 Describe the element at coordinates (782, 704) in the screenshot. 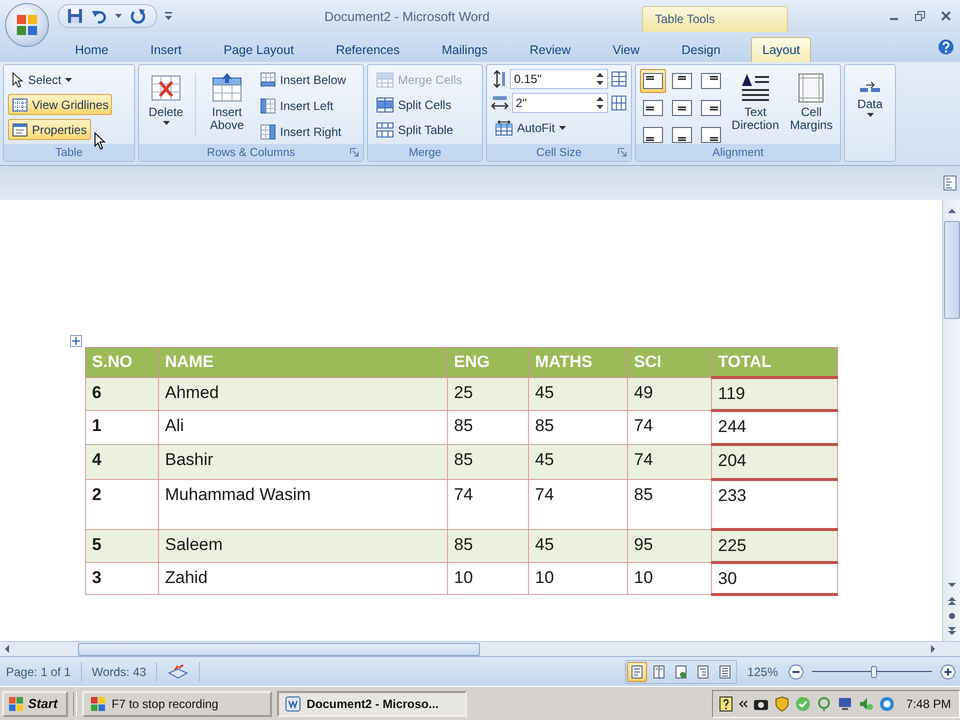

I see `shield-icon` at that location.